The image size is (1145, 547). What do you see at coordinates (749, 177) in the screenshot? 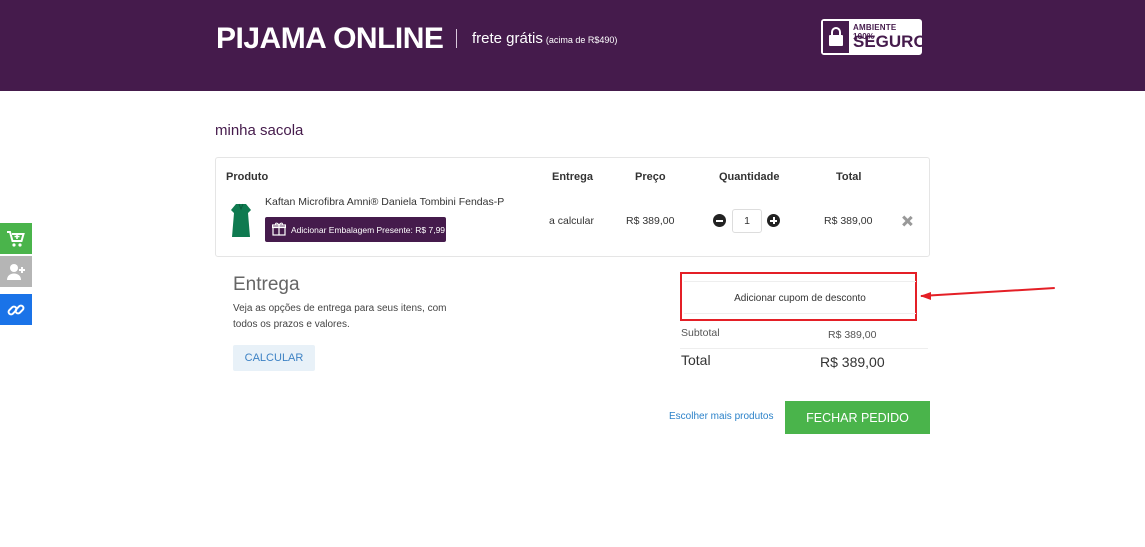
I see `column-header-quantity: Quantidade` at bounding box center [749, 177].